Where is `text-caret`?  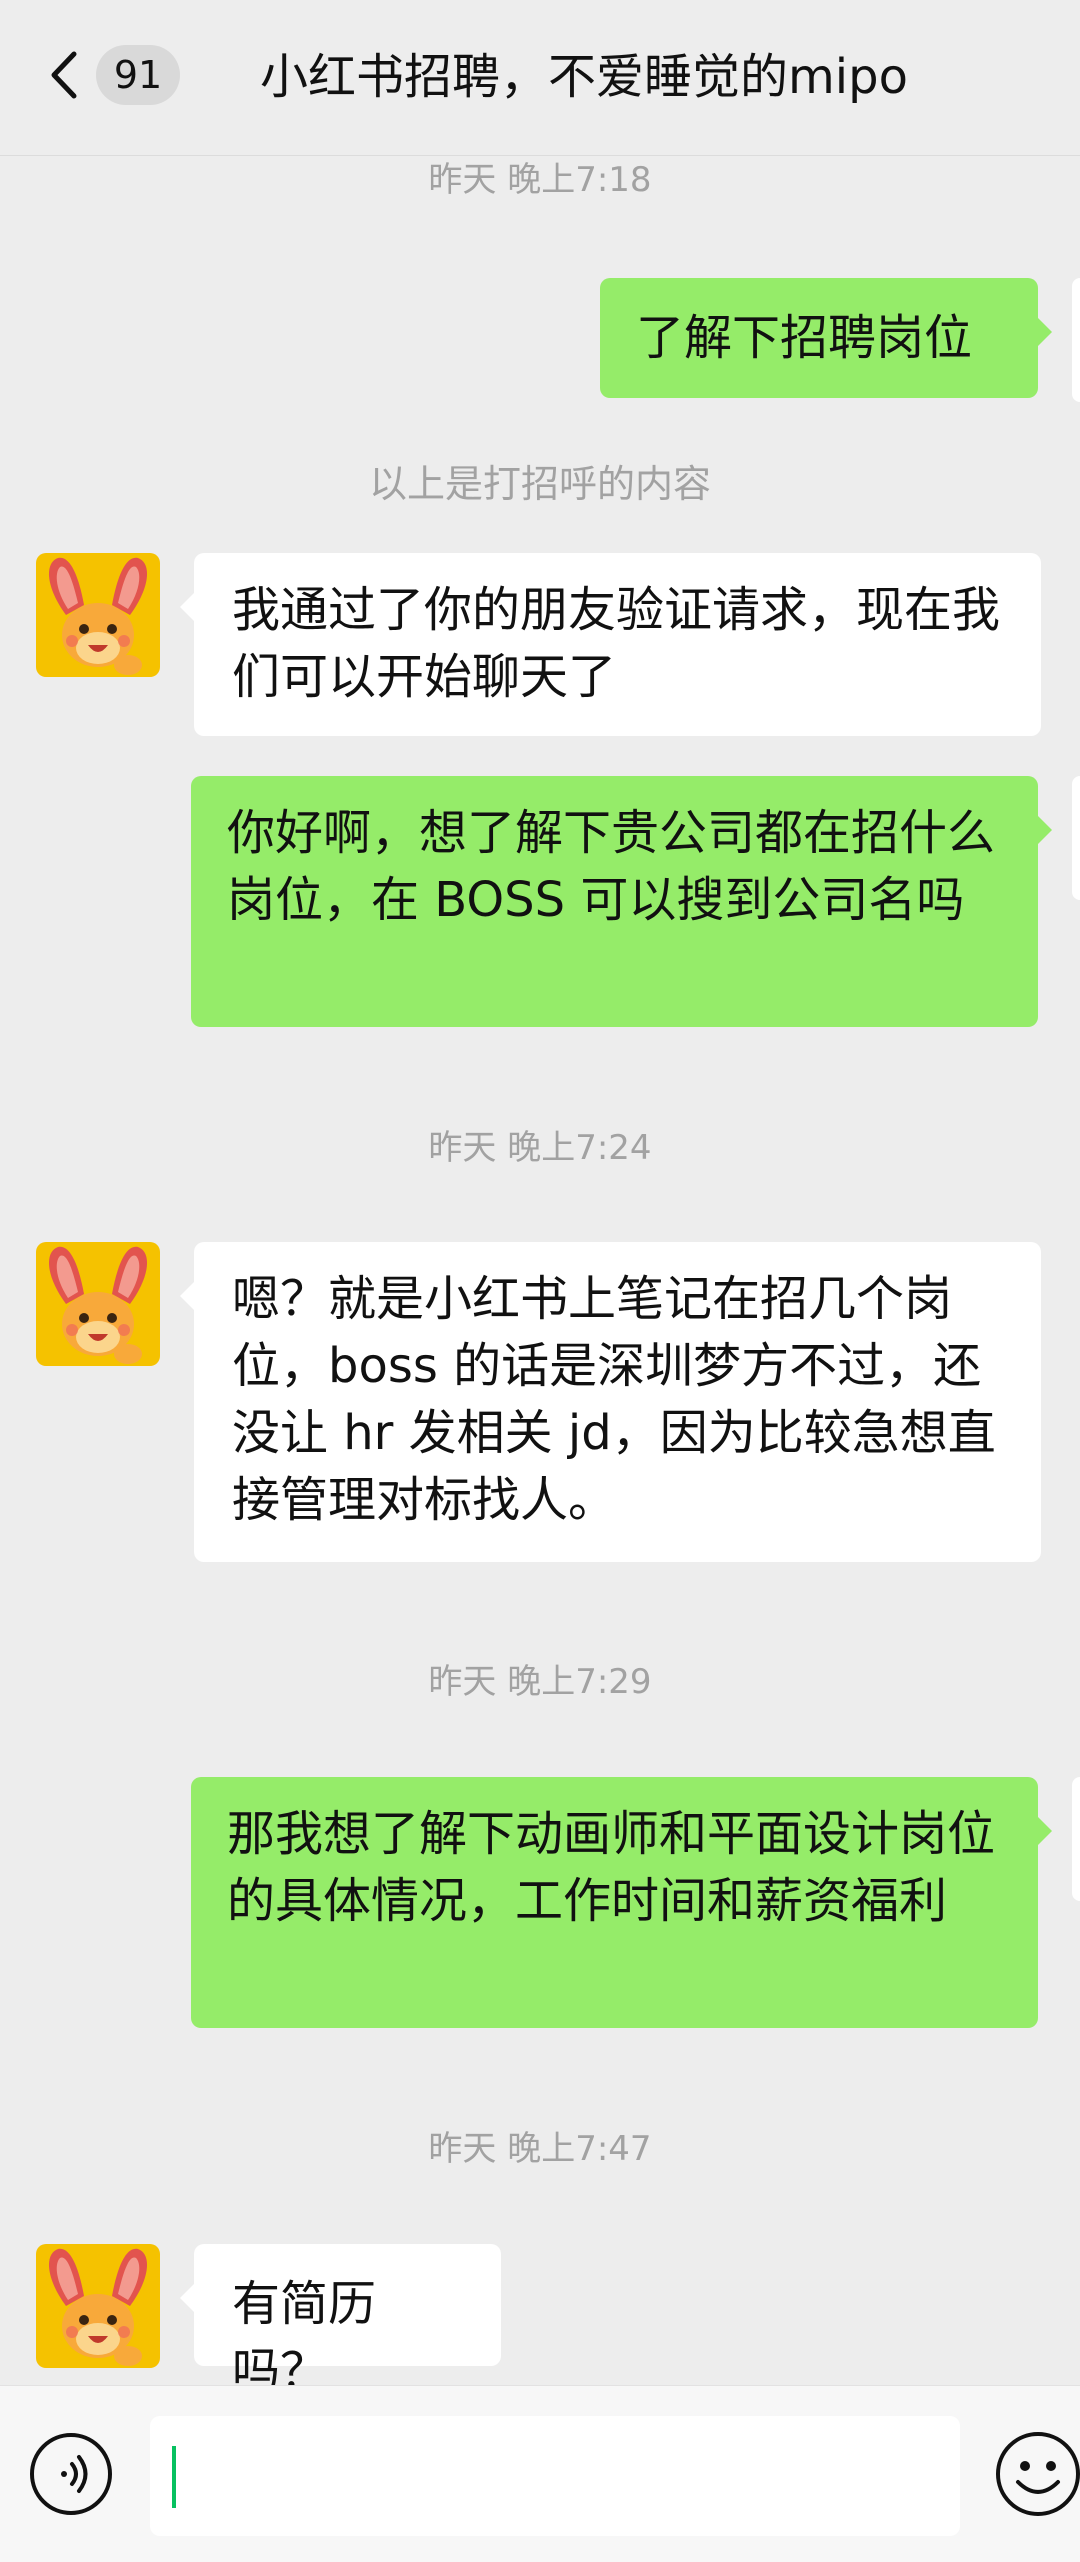 text-caret is located at coordinates (174, 2477).